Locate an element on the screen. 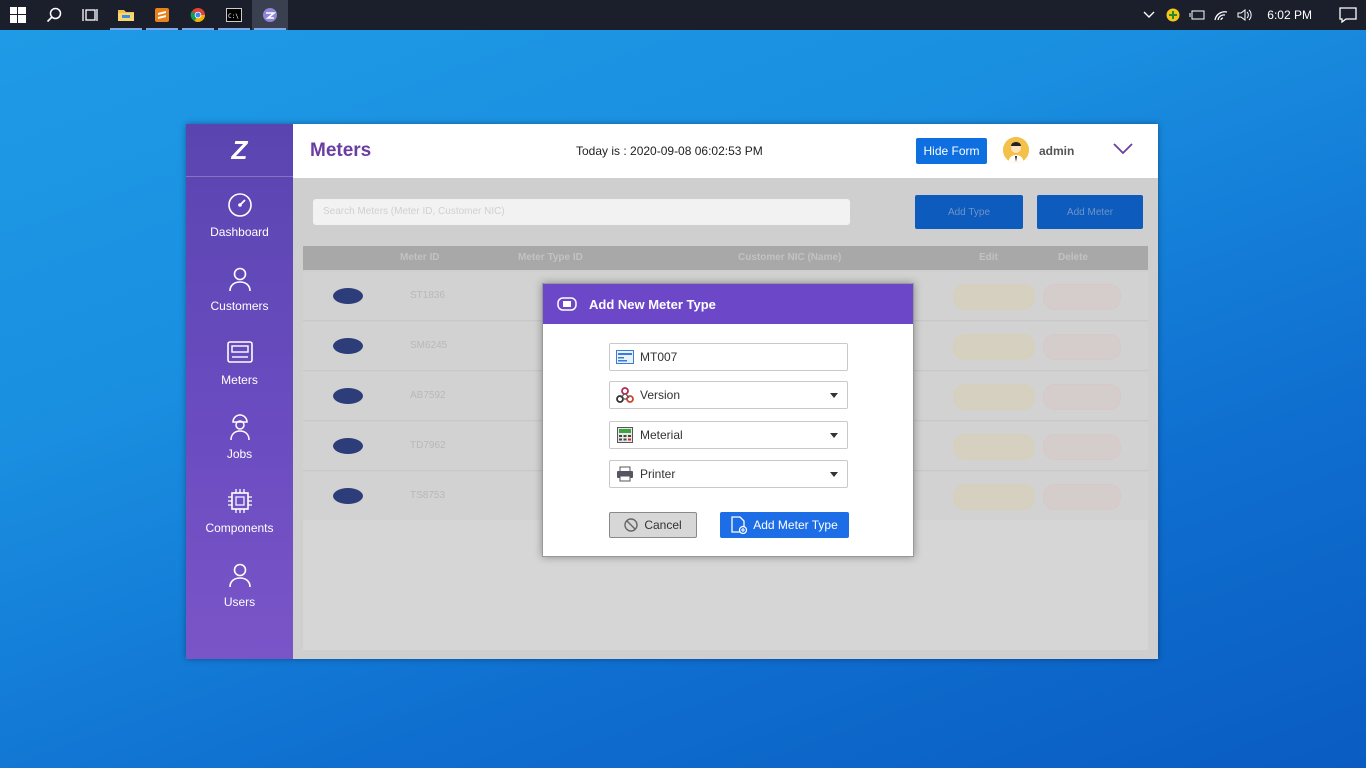  sidebar-item-label: Meters is located at coordinates (239, 380).